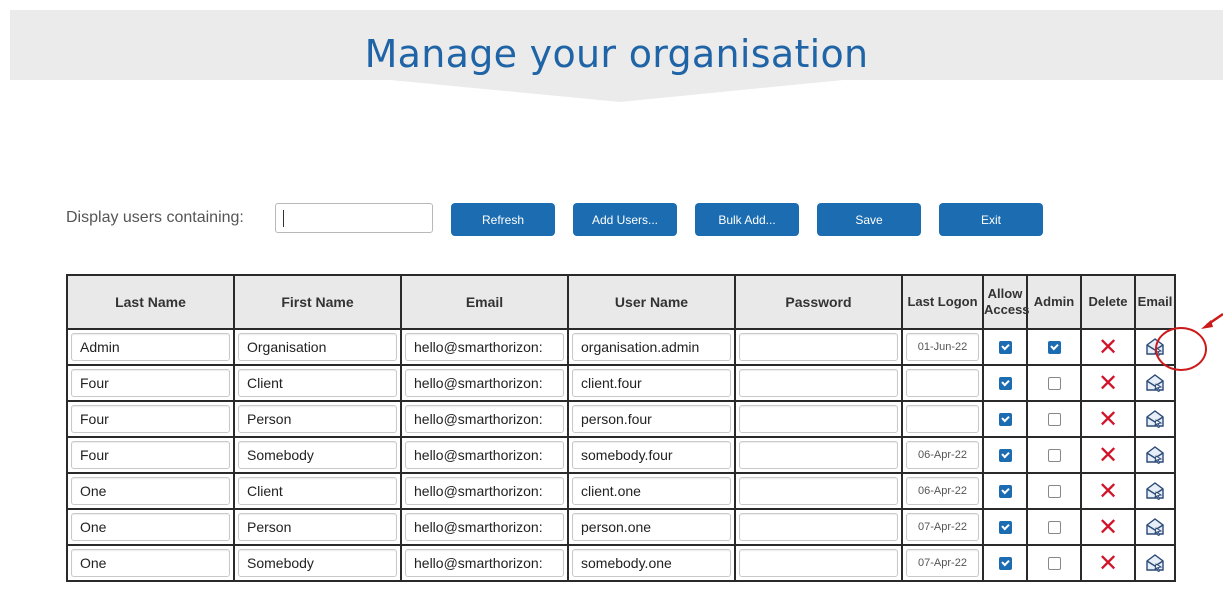  I want to click on user-name-field: client.four, so click(651, 383).